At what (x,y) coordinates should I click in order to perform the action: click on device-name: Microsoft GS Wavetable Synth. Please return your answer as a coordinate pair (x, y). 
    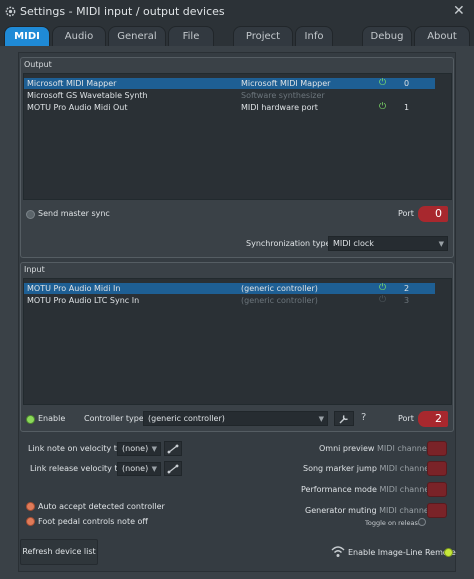
    Looking at the image, I should click on (87, 95).